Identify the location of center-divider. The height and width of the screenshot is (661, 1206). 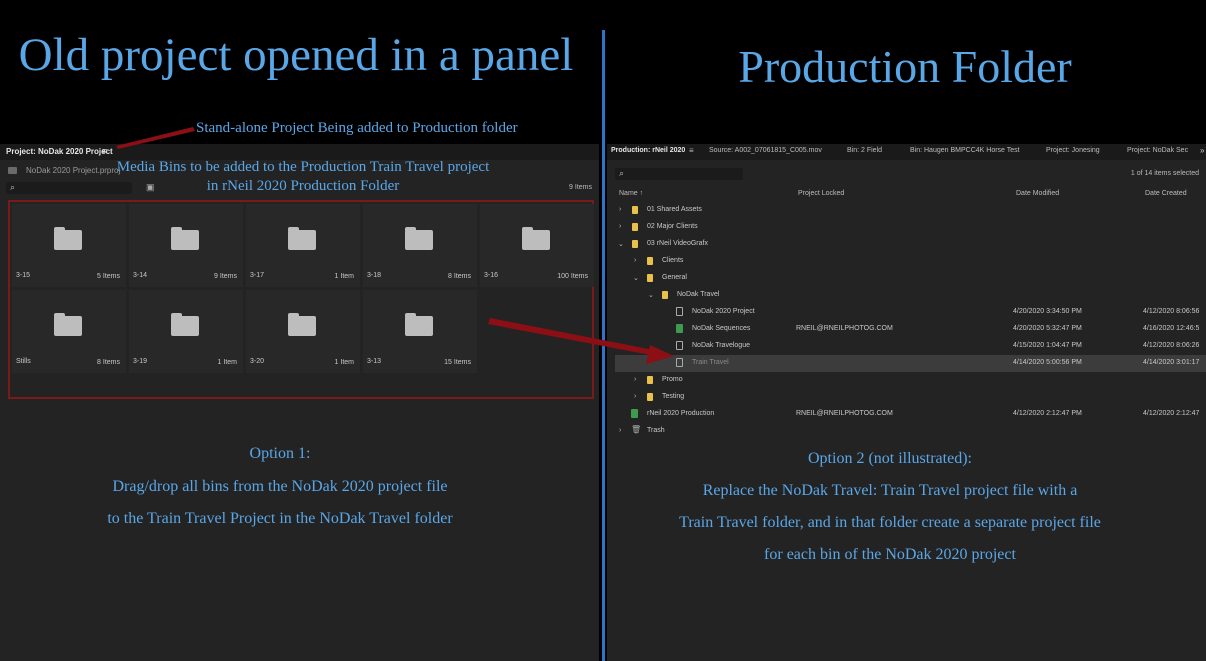
(603, 345).